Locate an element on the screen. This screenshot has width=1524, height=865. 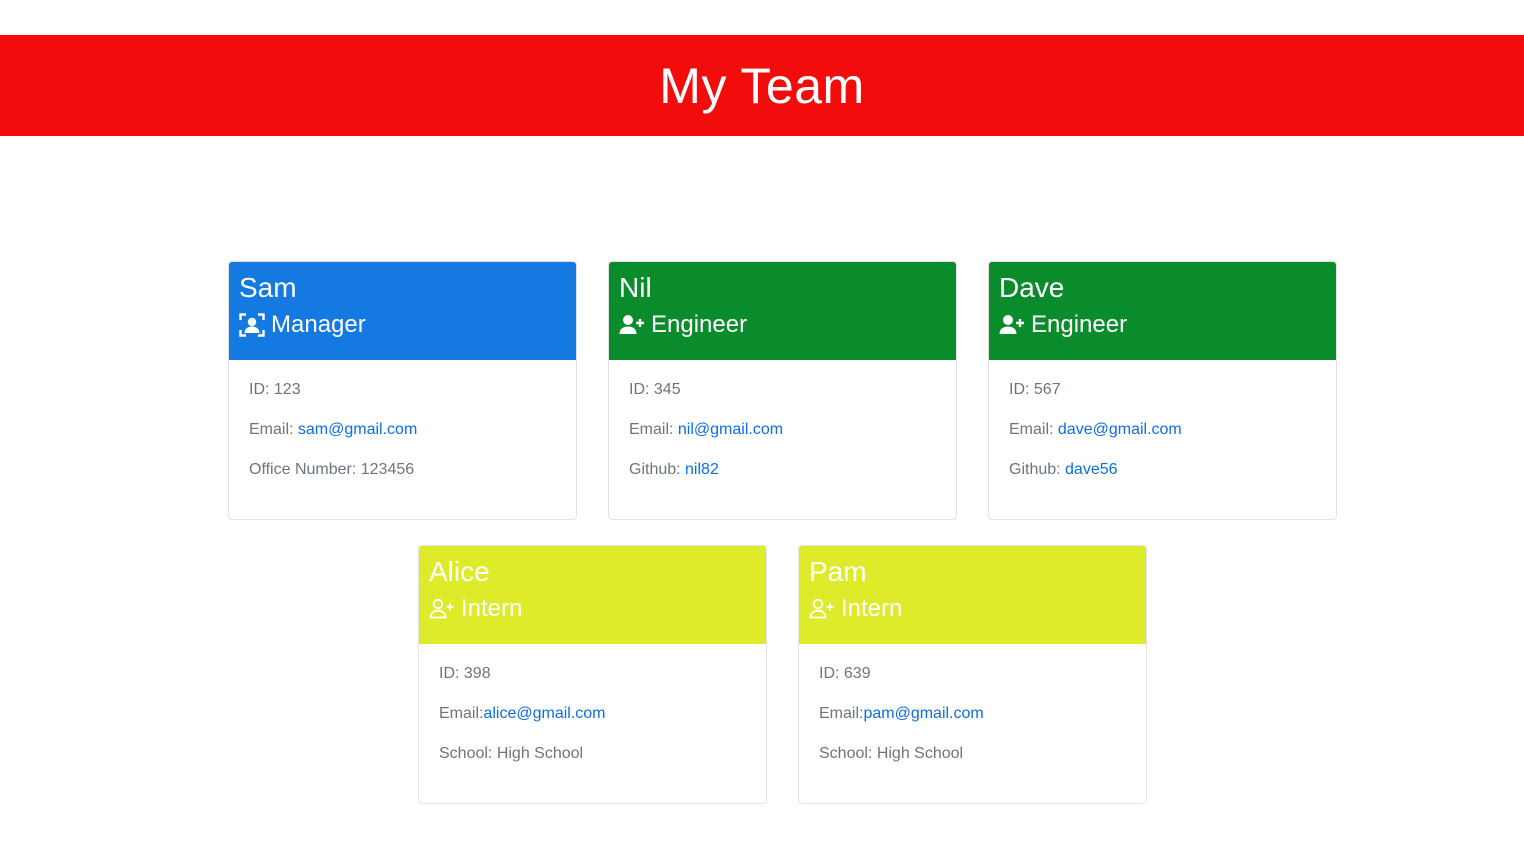
email-link: dave@gmail.com is located at coordinates (1120, 429).